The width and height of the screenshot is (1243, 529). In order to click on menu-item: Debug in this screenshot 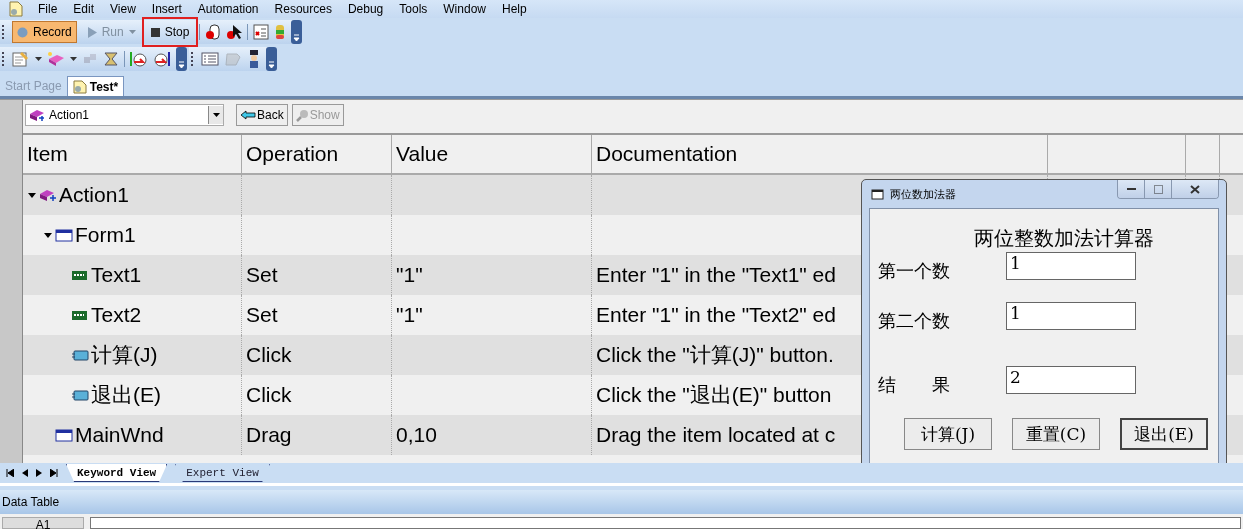, I will do `click(365, 9)`.